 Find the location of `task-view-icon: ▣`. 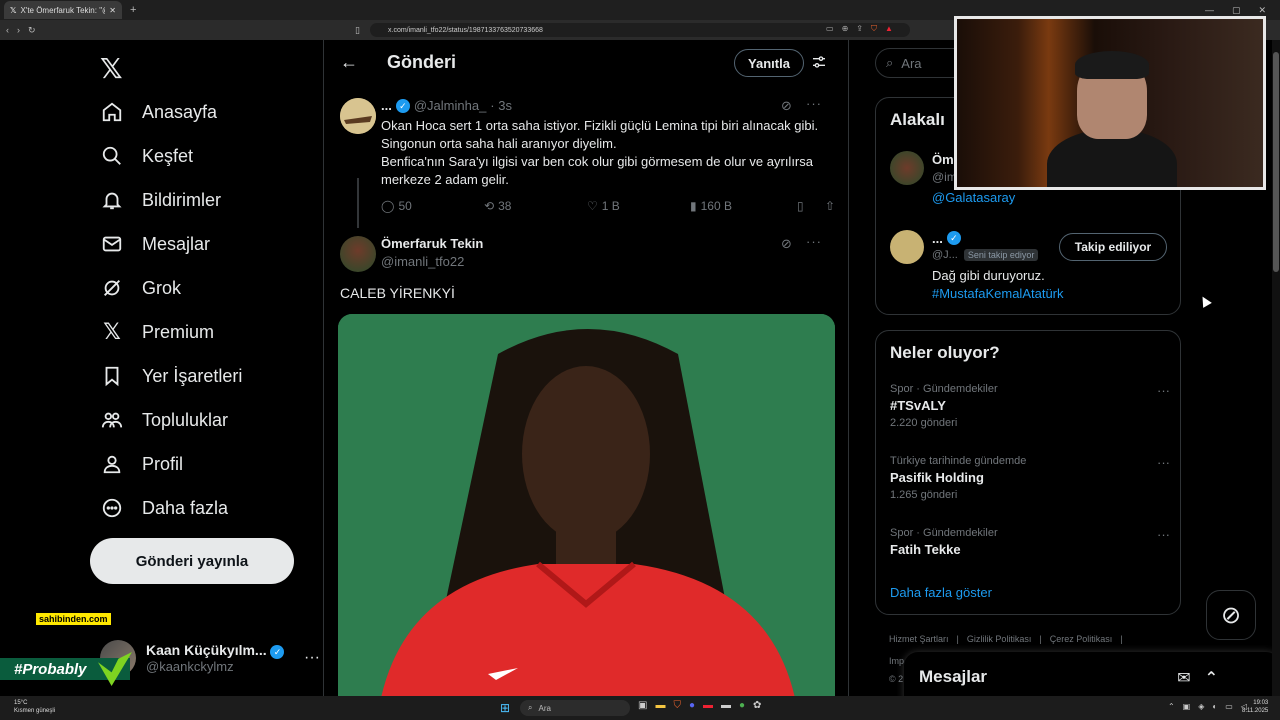

task-view-icon: ▣ is located at coordinates (642, 705).